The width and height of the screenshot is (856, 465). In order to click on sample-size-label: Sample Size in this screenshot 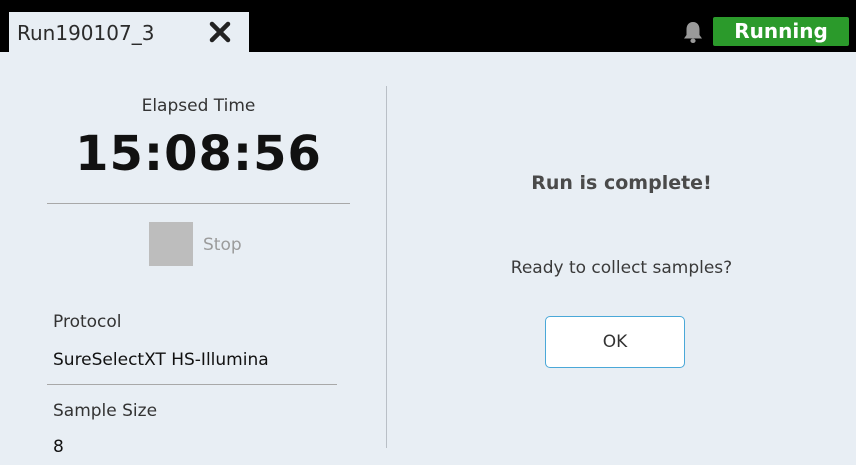, I will do `click(105, 411)`.